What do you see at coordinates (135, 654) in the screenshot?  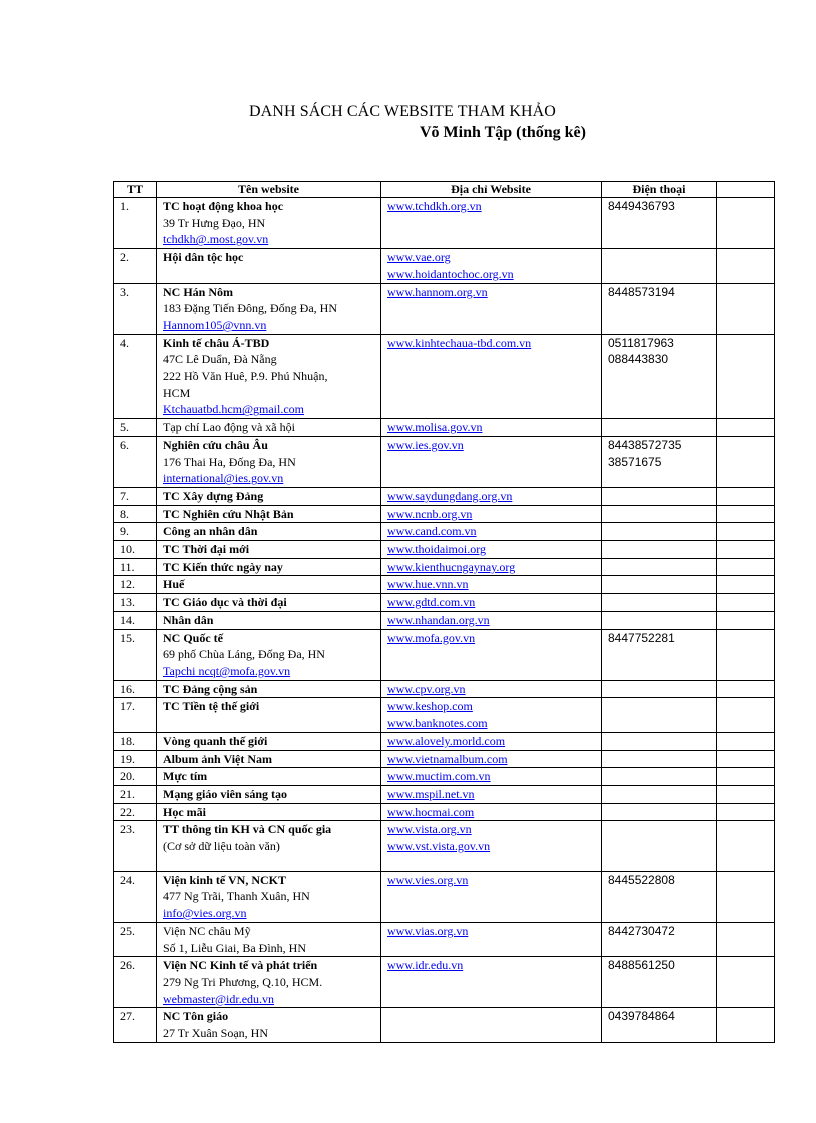 I see `row-number: 15.` at bounding box center [135, 654].